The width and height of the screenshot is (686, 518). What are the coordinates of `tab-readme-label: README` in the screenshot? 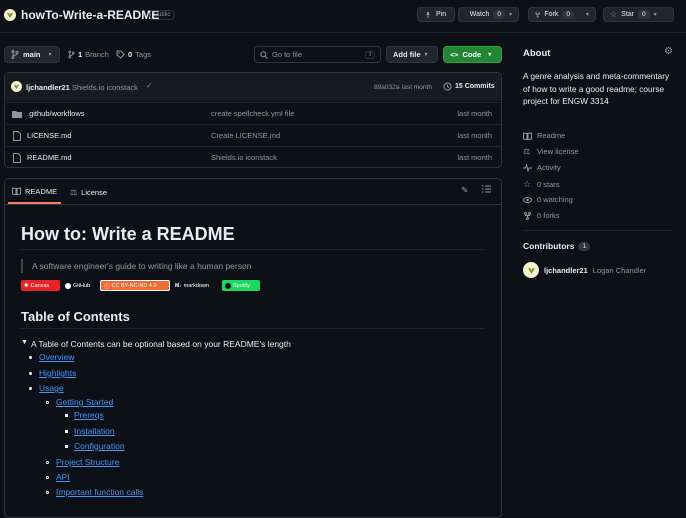 It's located at (41, 191).